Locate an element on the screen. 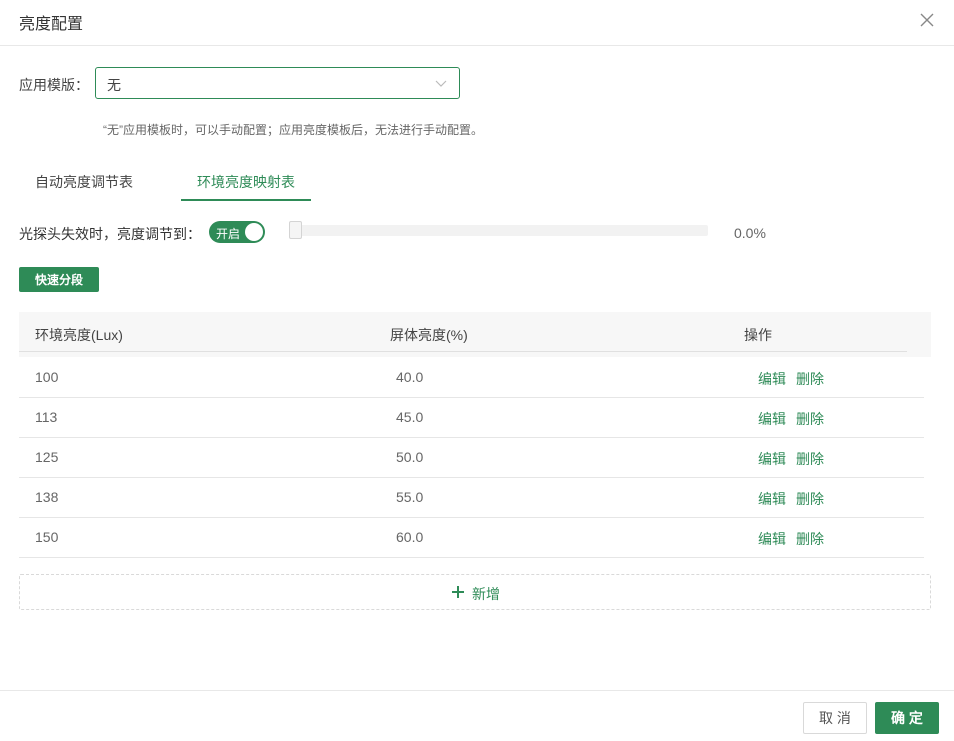 The width and height of the screenshot is (954, 741). table-row: 150 60.0 编辑 删除 is located at coordinates (471, 538).